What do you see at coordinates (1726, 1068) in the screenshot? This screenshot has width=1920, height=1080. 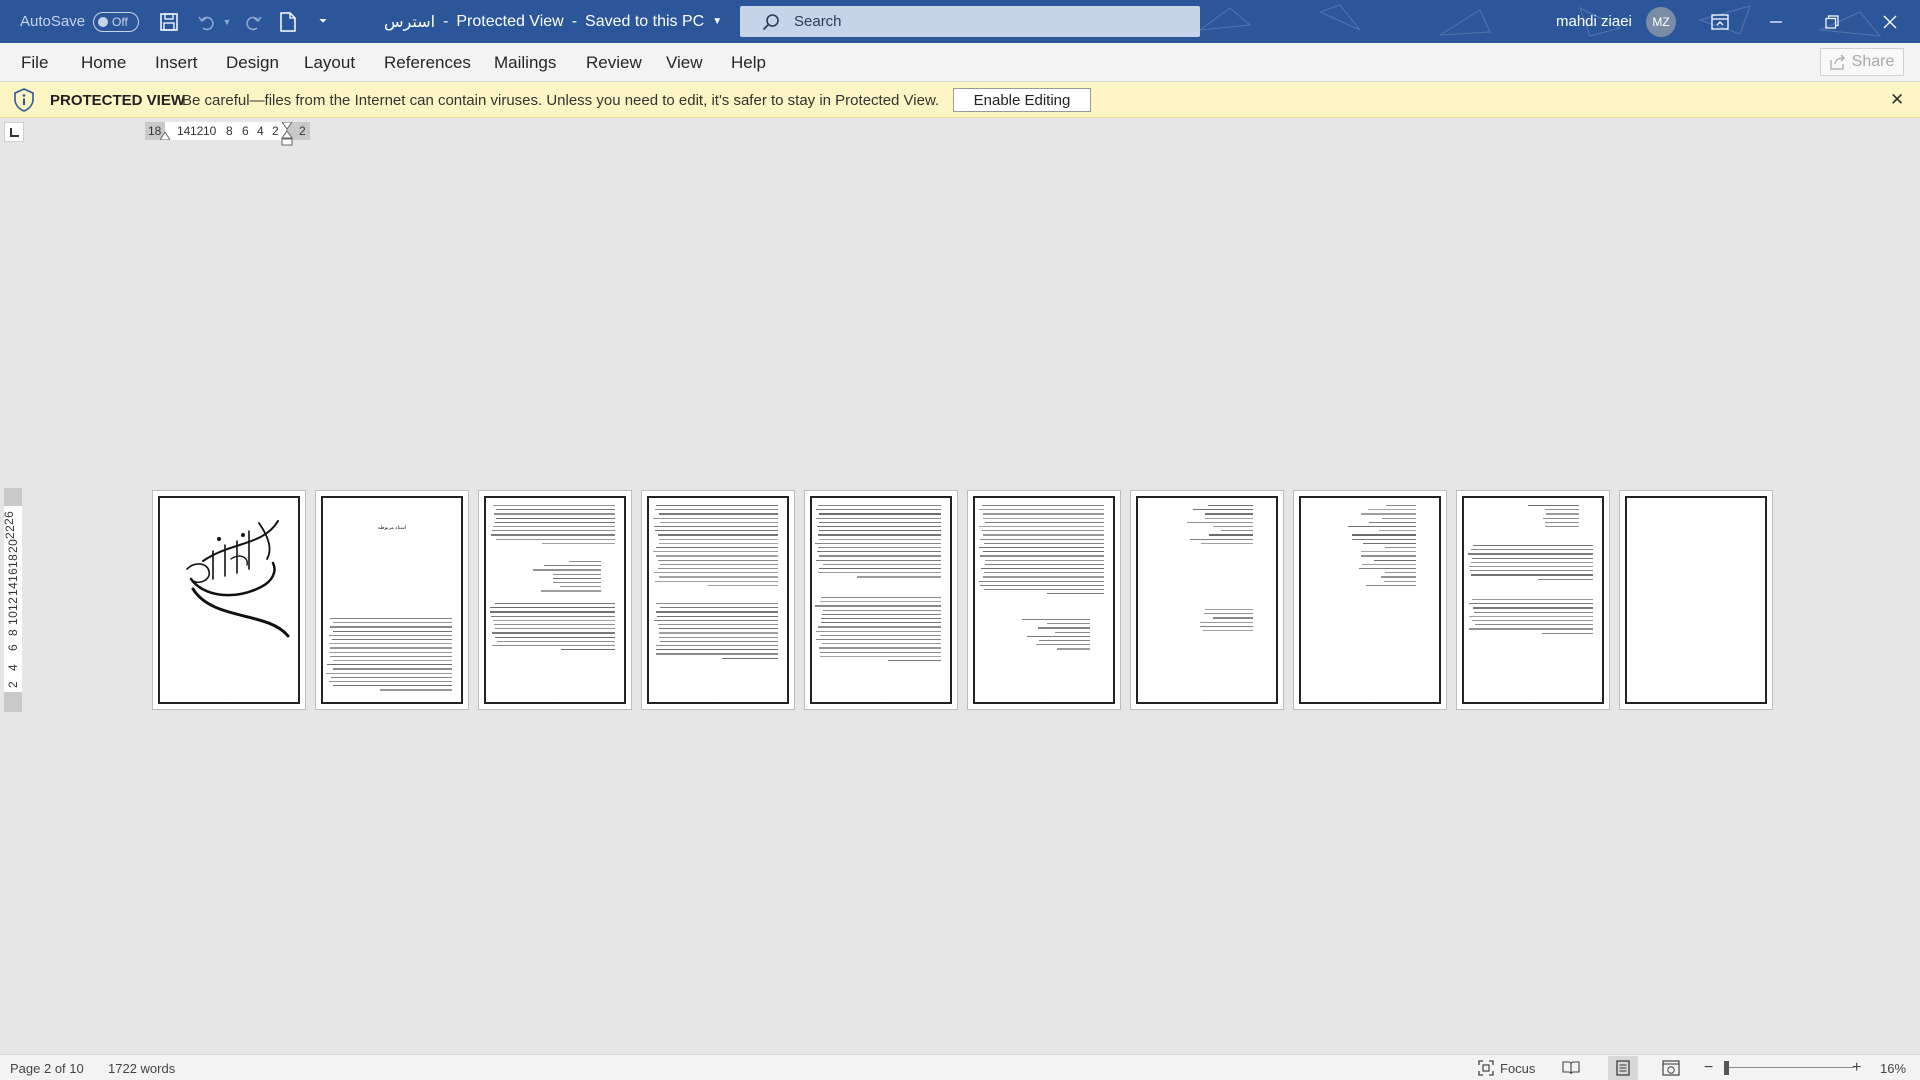 I see `zoom-slider-thumb` at bounding box center [1726, 1068].